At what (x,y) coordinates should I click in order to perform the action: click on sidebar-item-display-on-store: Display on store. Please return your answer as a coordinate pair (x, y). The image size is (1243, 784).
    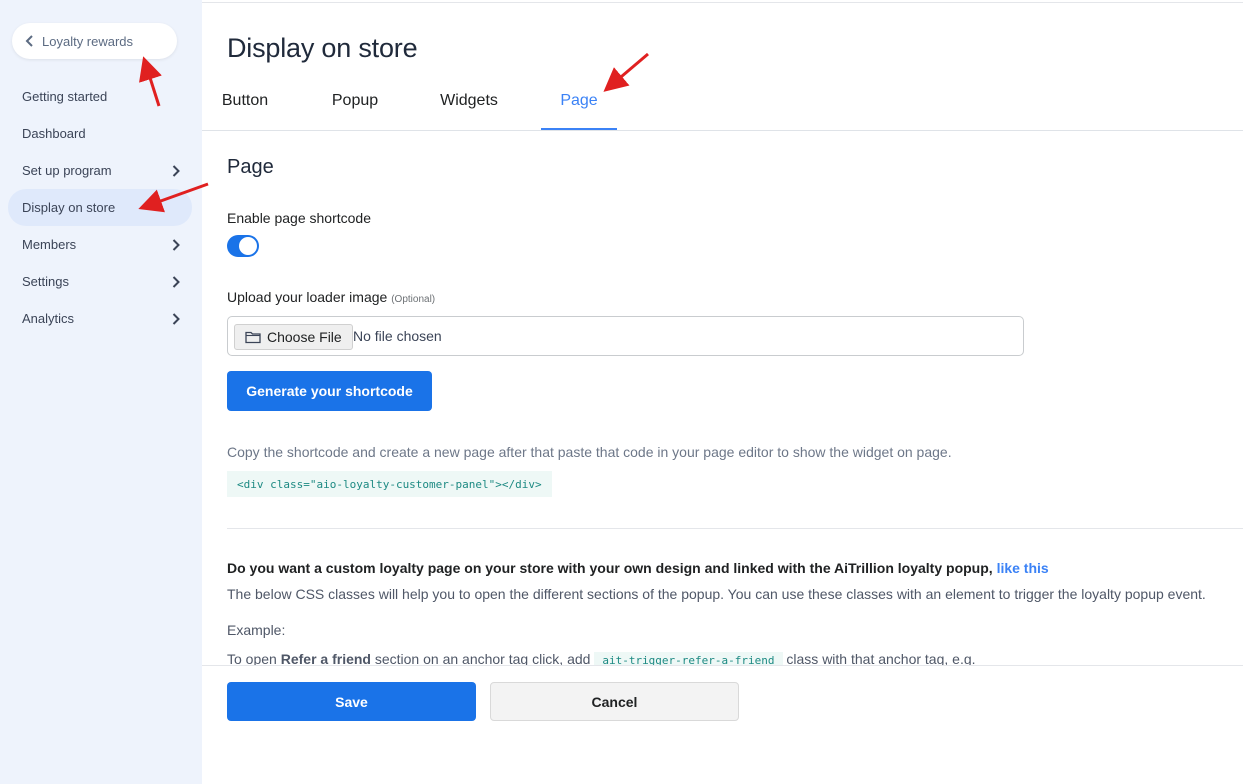
    Looking at the image, I should click on (100, 207).